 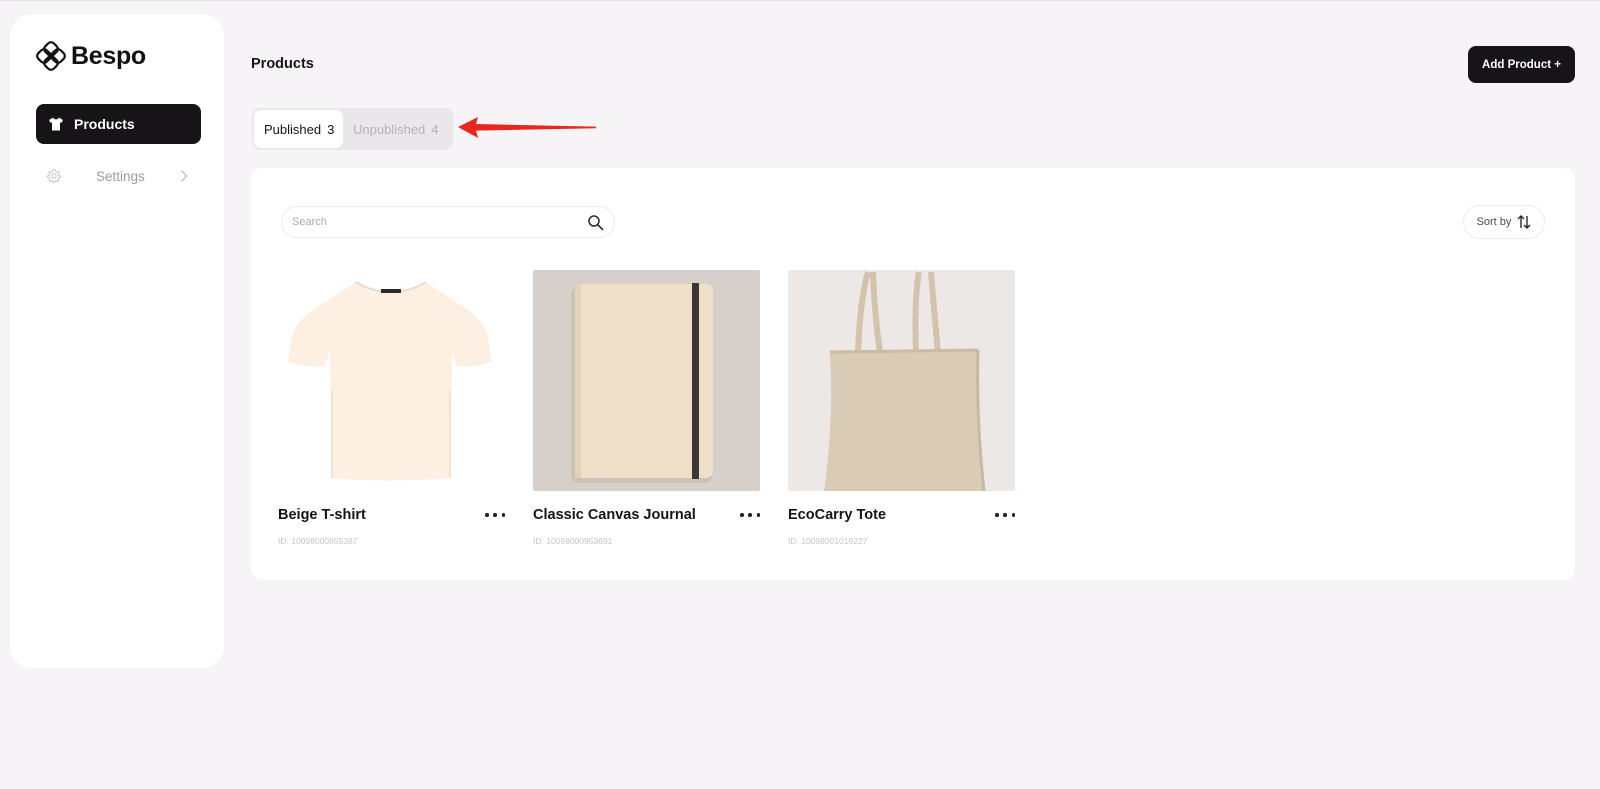 What do you see at coordinates (439, 222) in the screenshot?
I see `search-input` at bounding box center [439, 222].